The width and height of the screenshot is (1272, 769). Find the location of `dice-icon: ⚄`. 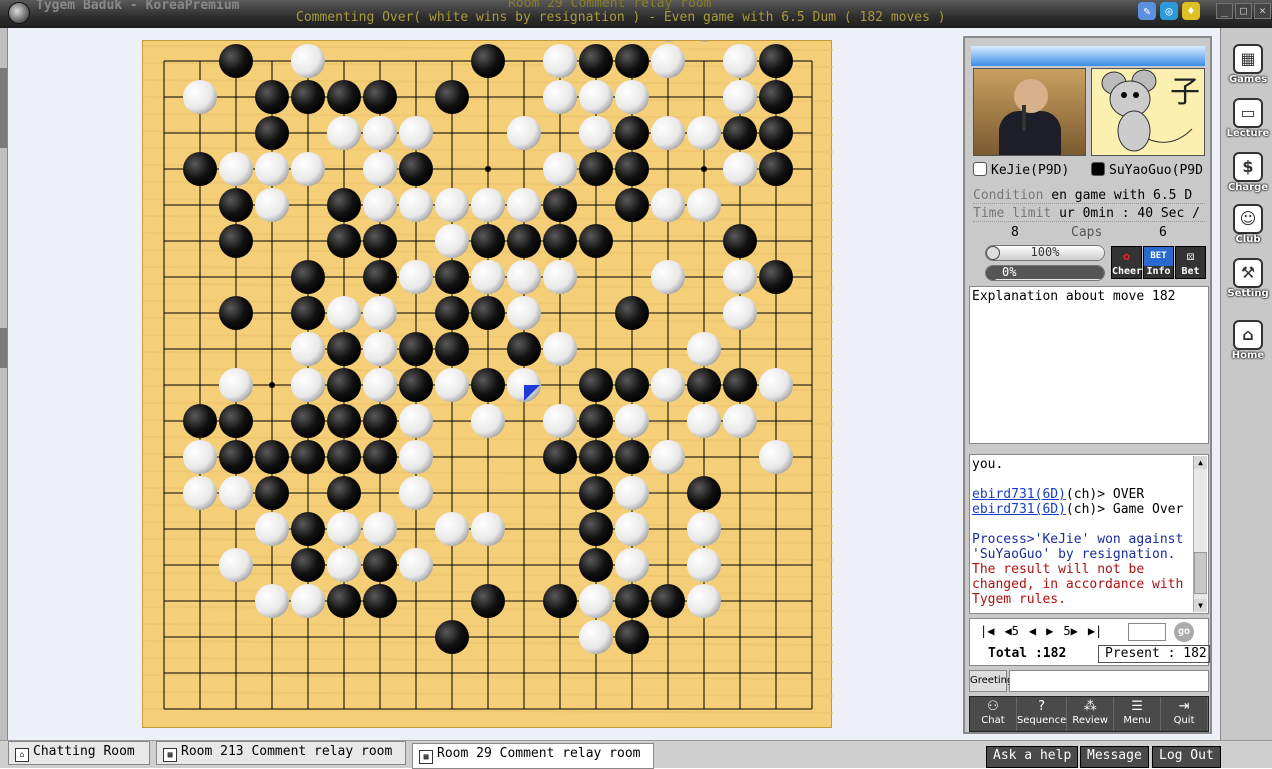

dice-icon: ⚄ is located at coordinates (1190, 256).